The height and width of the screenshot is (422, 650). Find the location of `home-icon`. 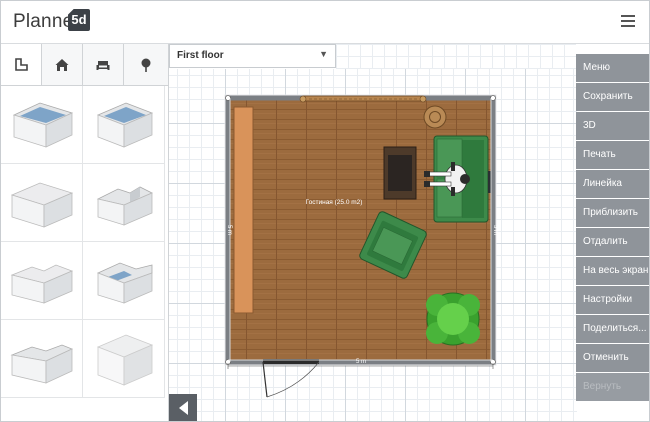

home-icon is located at coordinates (62, 64).